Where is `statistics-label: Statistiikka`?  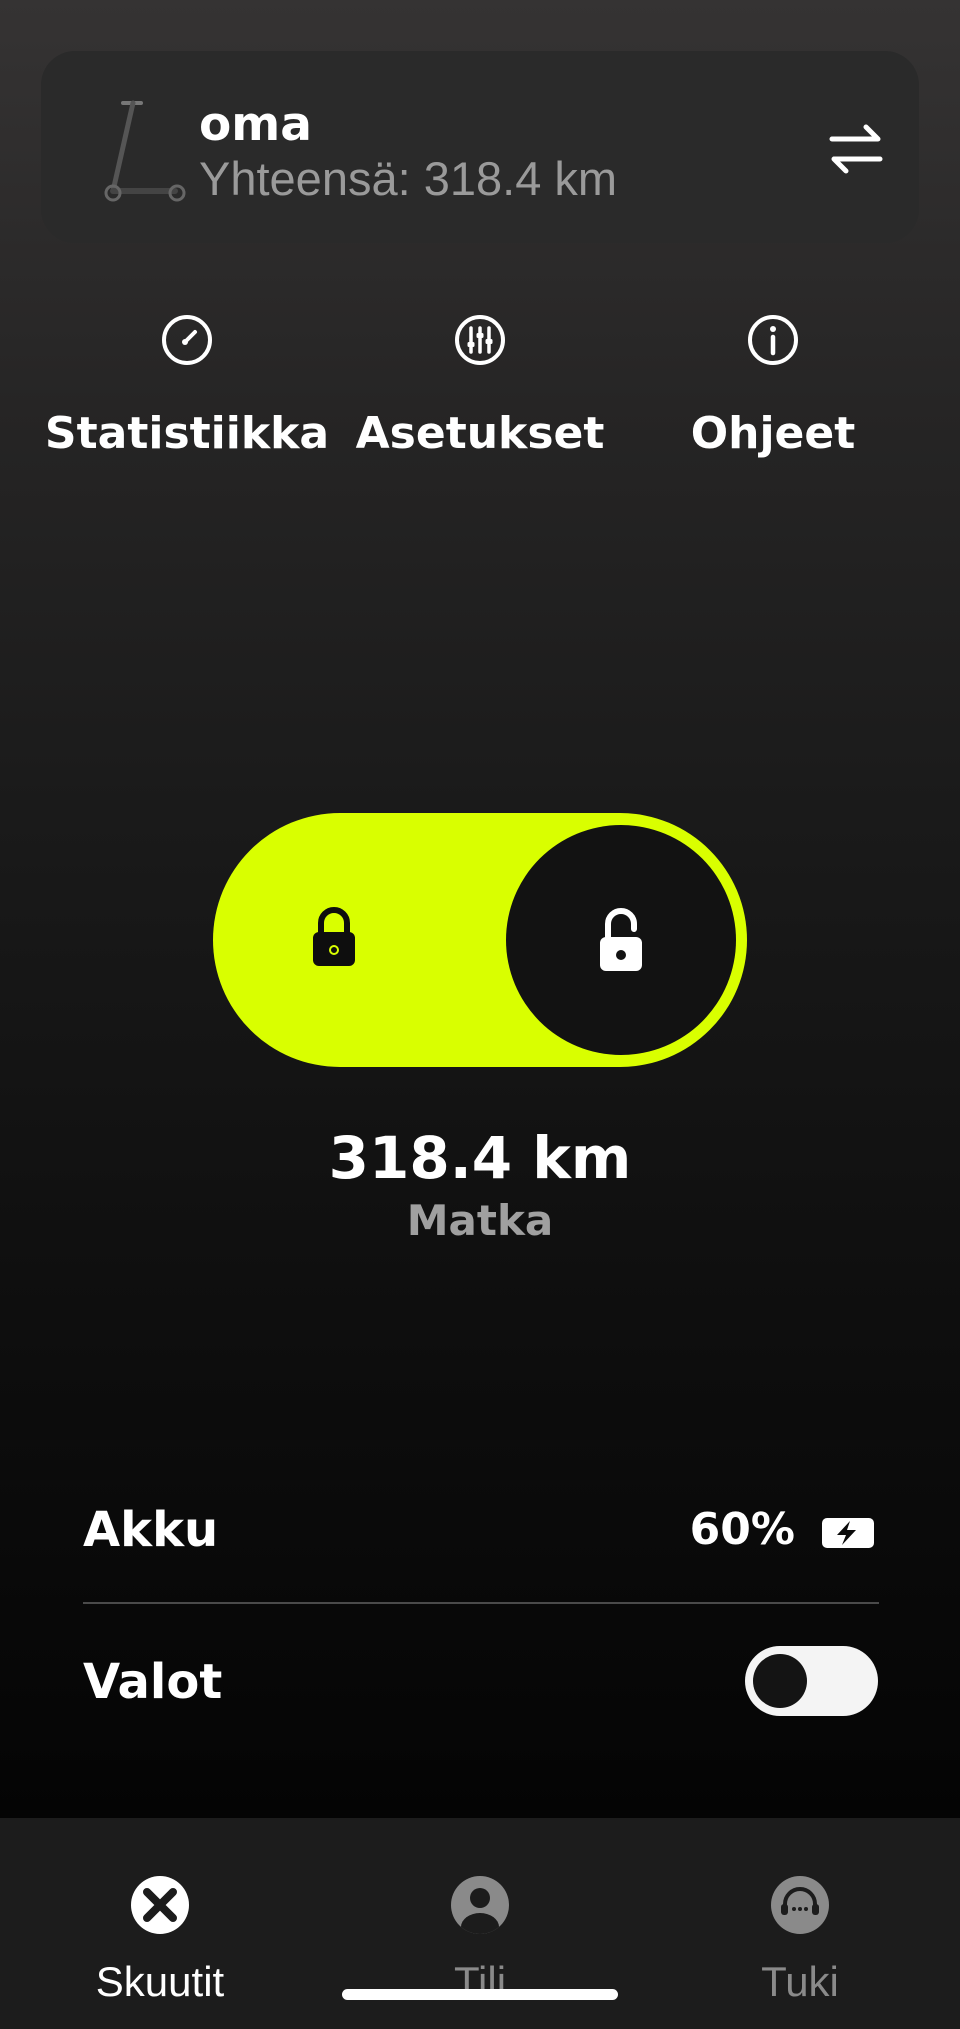
statistics-label: Statistiikka is located at coordinates (187, 433).